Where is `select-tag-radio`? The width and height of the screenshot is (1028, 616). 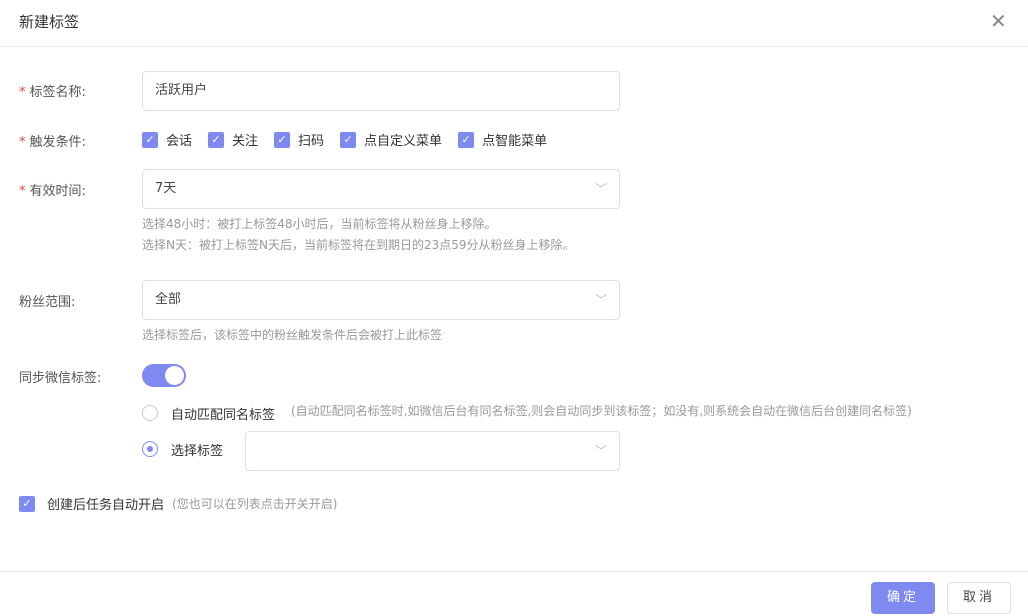
select-tag-radio is located at coordinates (150, 449).